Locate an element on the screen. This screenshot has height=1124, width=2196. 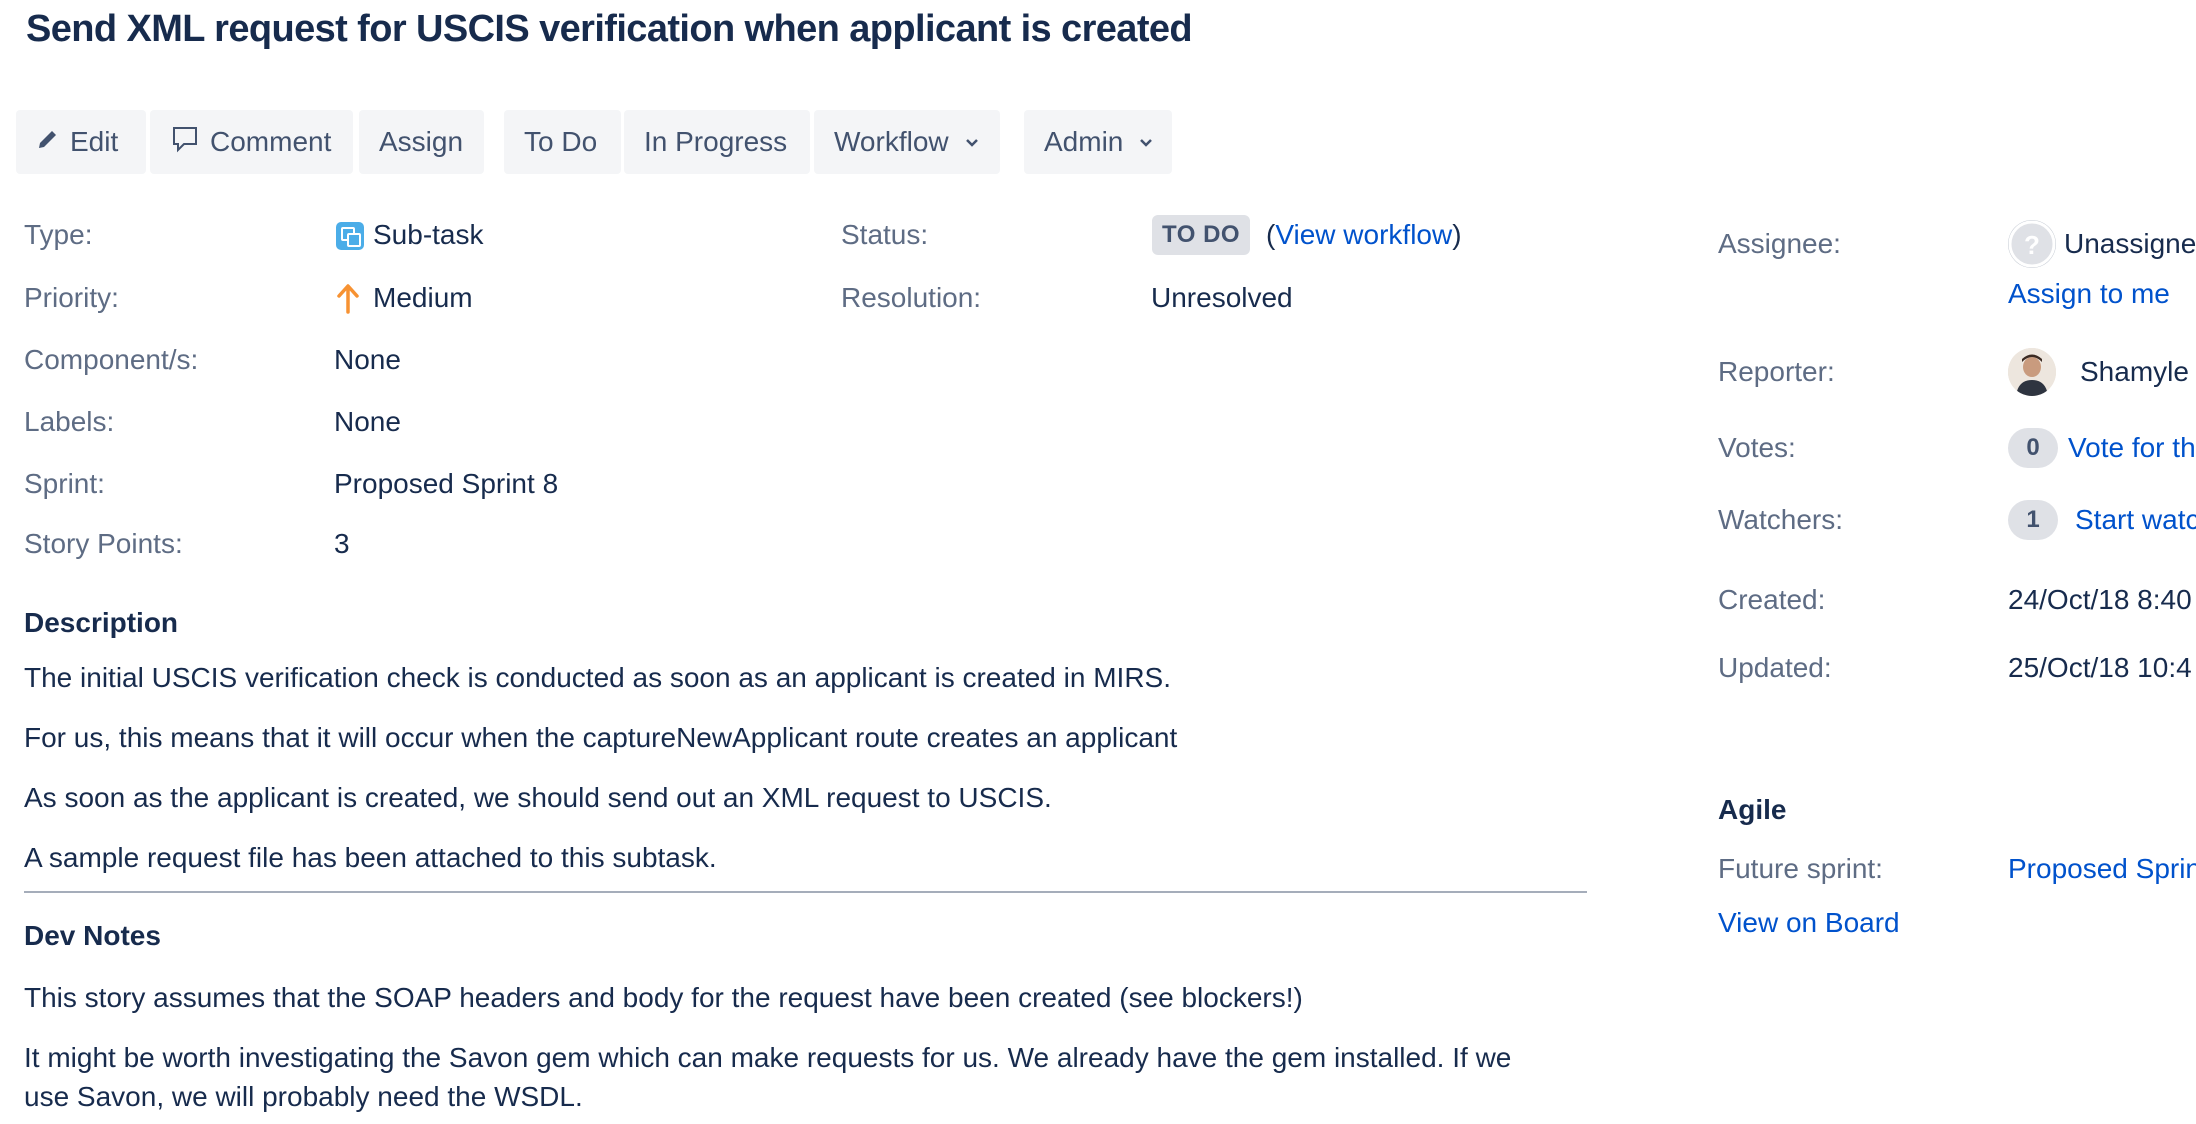
view-workflow-link: View workflow is located at coordinates (1363, 234).